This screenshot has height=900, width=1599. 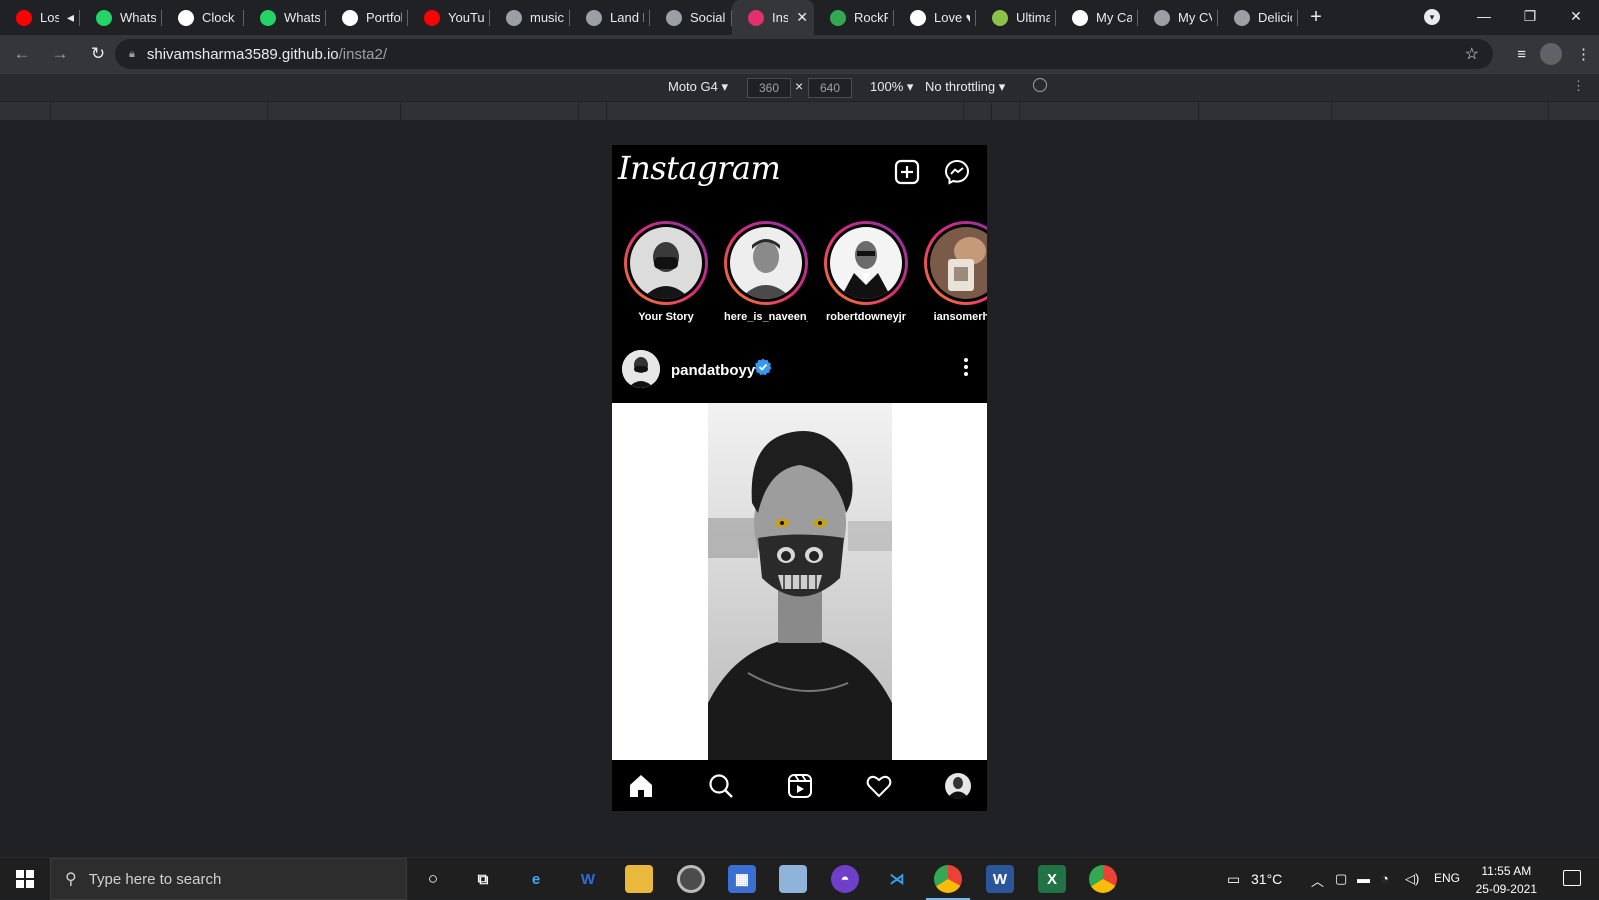 What do you see at coordinates (958, 786) in the screenshot?
I see `profile-icon` at bounding box center [958, 786].